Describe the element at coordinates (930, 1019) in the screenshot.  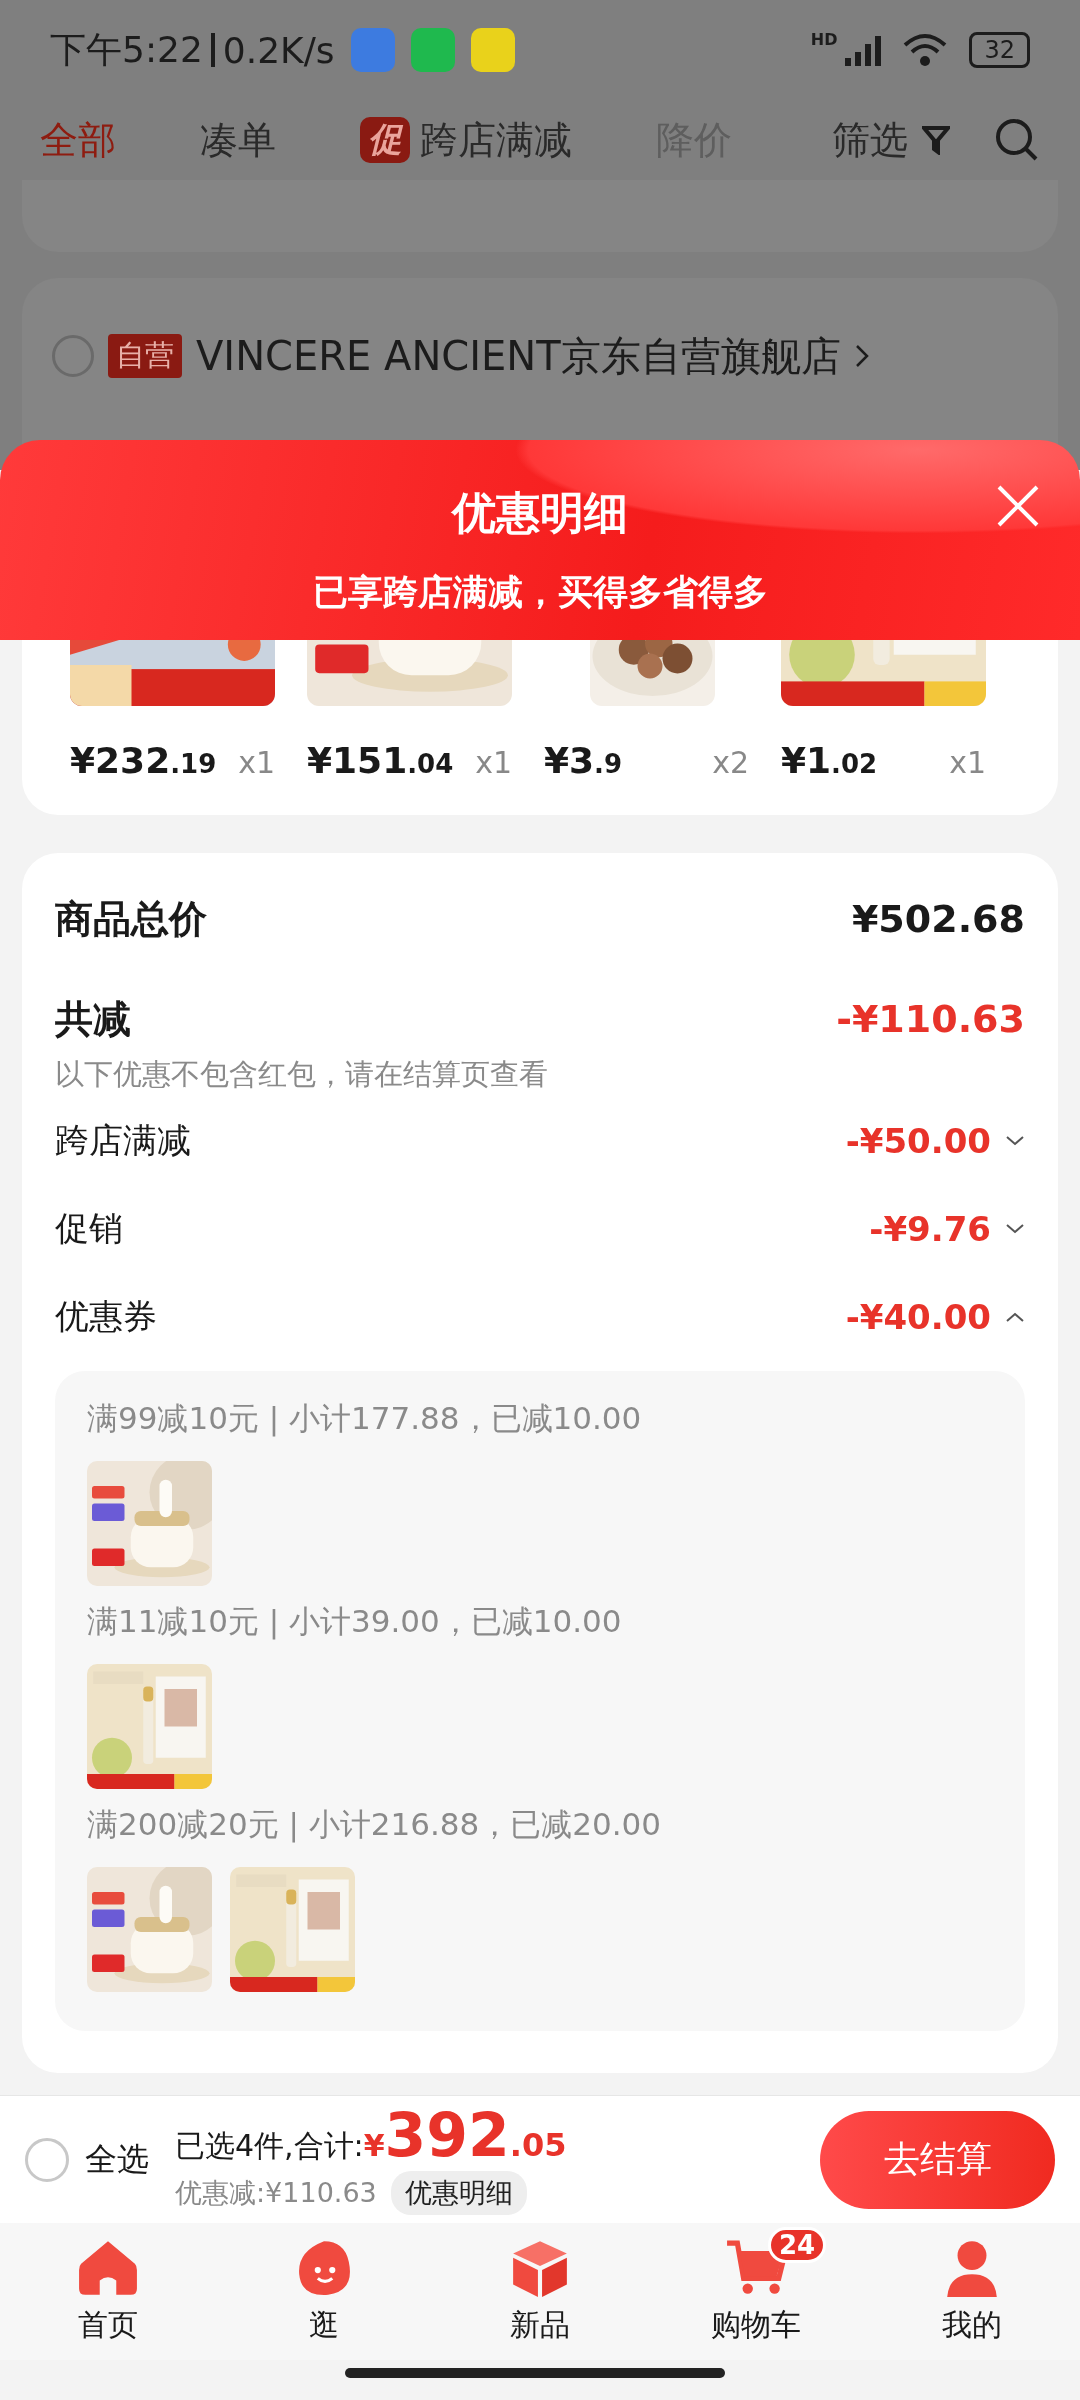
I see `discount-total: -¥110.63` at that location.